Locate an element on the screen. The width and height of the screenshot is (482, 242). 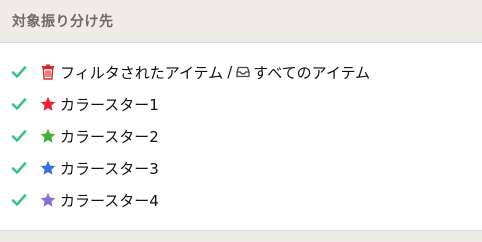
target-row-color-star-3: カラースター3 is located at coordinates (241, 168).